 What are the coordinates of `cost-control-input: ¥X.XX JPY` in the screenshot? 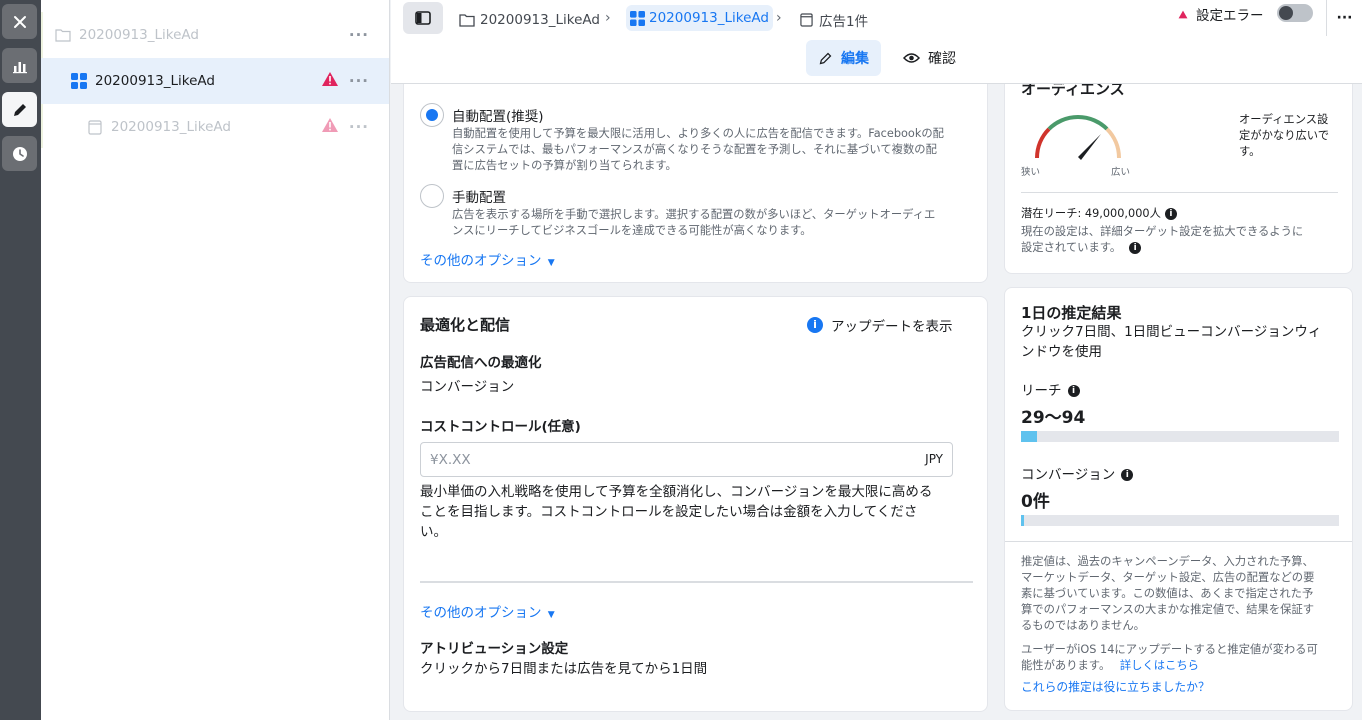 It's located at (686, 459).